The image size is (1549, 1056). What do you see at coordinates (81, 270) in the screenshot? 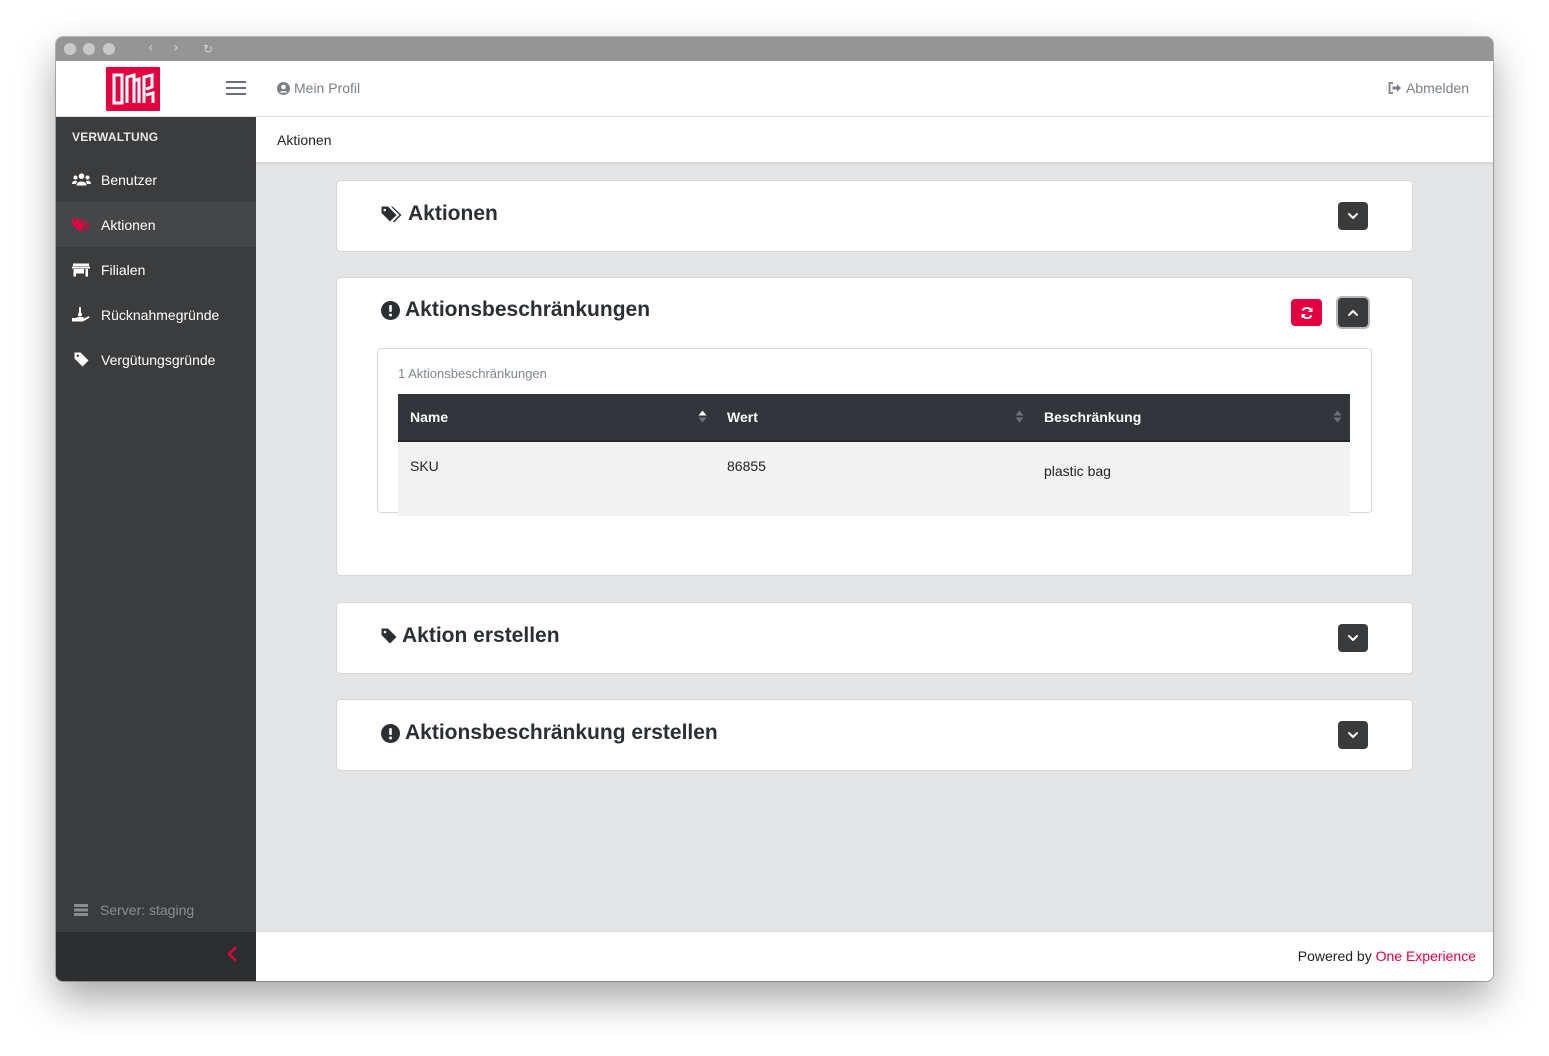
I see `store-icon` at bounding box center [81, 270].